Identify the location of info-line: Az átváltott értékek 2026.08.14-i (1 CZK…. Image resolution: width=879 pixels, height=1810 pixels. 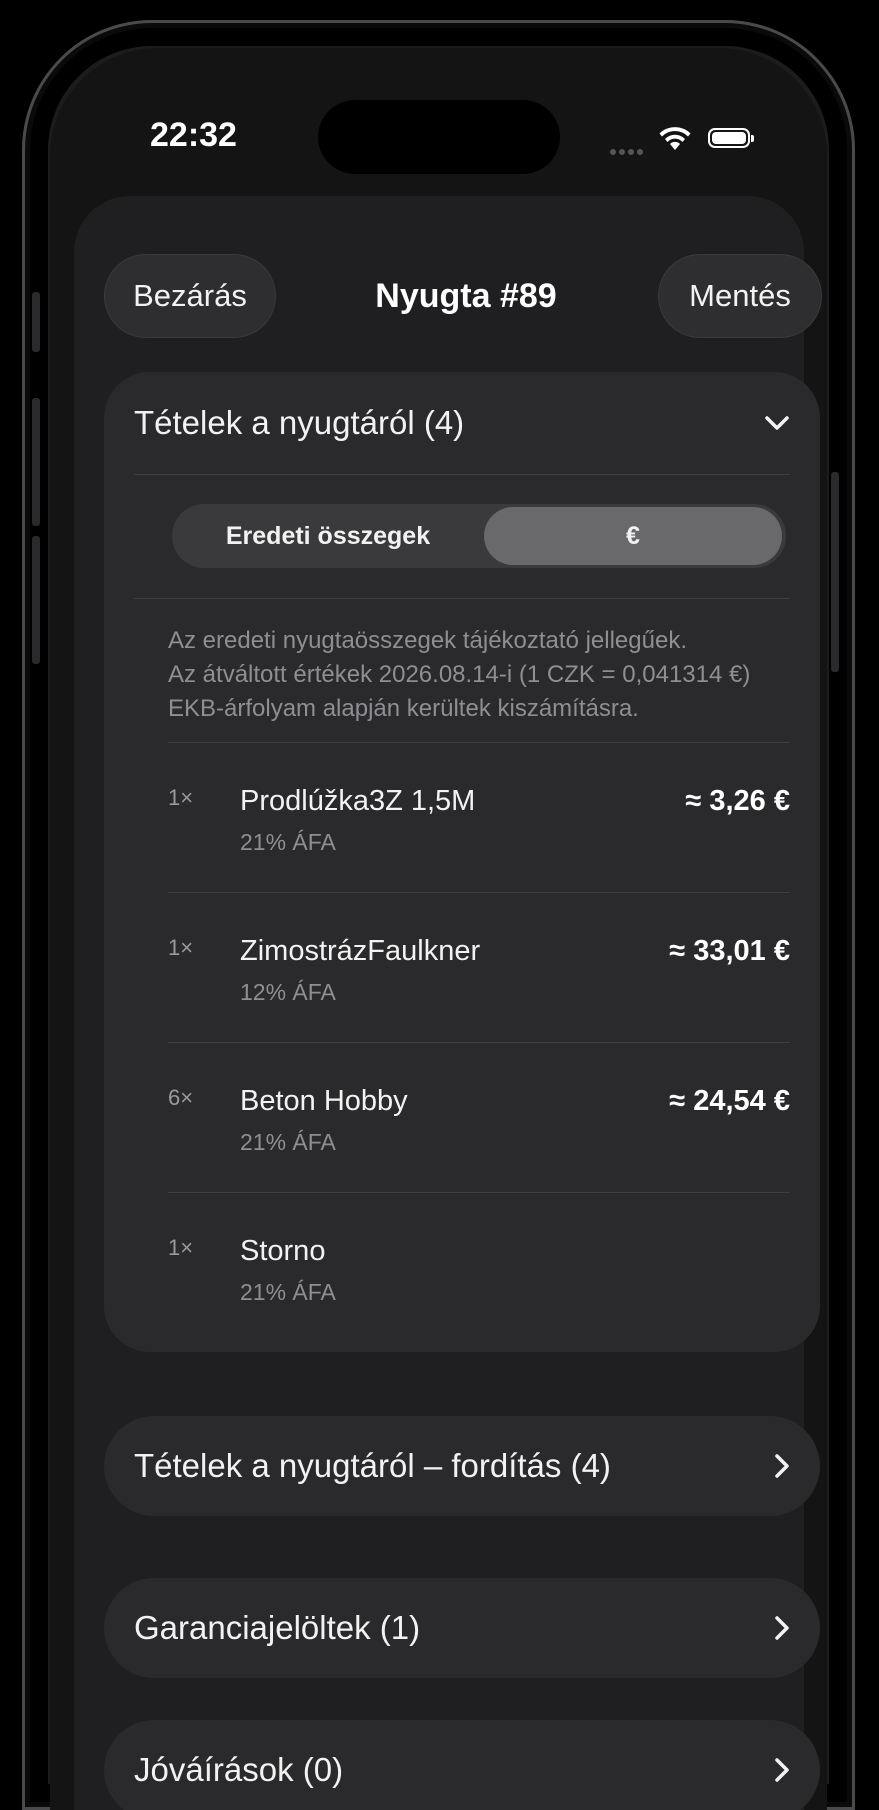
(459, 674).